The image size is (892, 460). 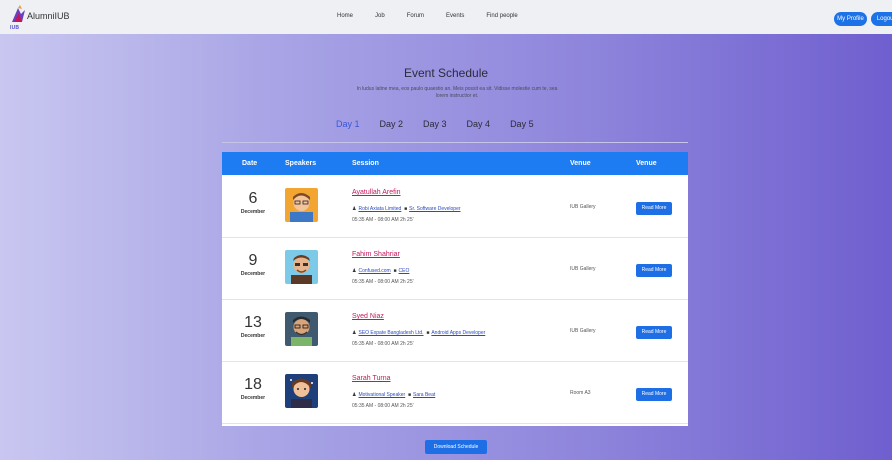 What do you see at coordinates (455, 163) in the screenshot?
I see `table-header: Date Speakers Session Venue Venue` at bounding box center [455, 163].